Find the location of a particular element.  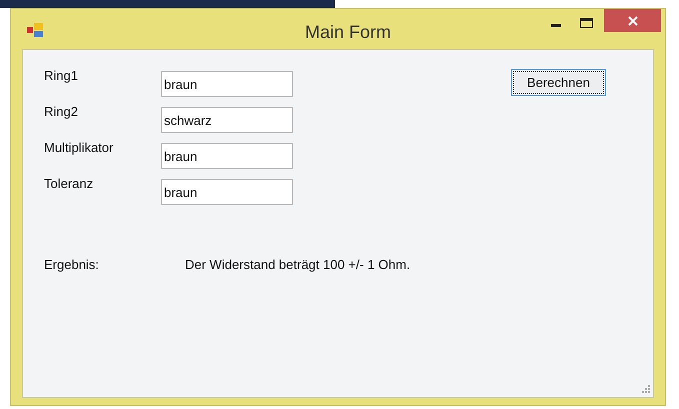

text-field: schwarz is located at coordinates (227, 120).